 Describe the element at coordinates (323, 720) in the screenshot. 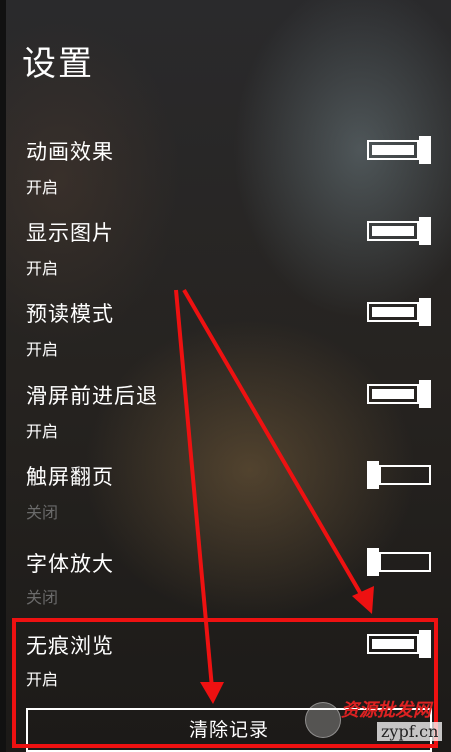

I see `watermark-logo-icon` at that location.